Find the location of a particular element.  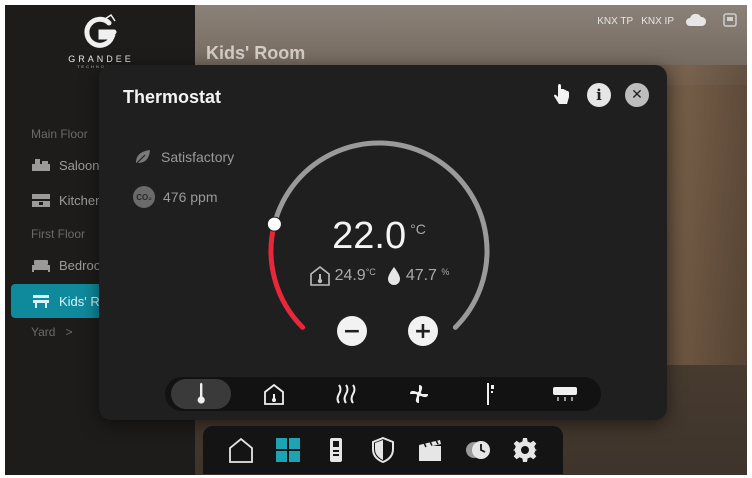

shield-icon is located at coordinates (382, 450).